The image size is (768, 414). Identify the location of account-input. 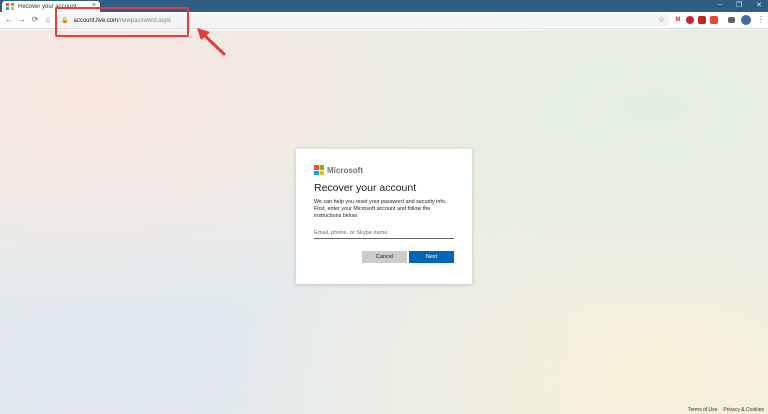
(384, 233).